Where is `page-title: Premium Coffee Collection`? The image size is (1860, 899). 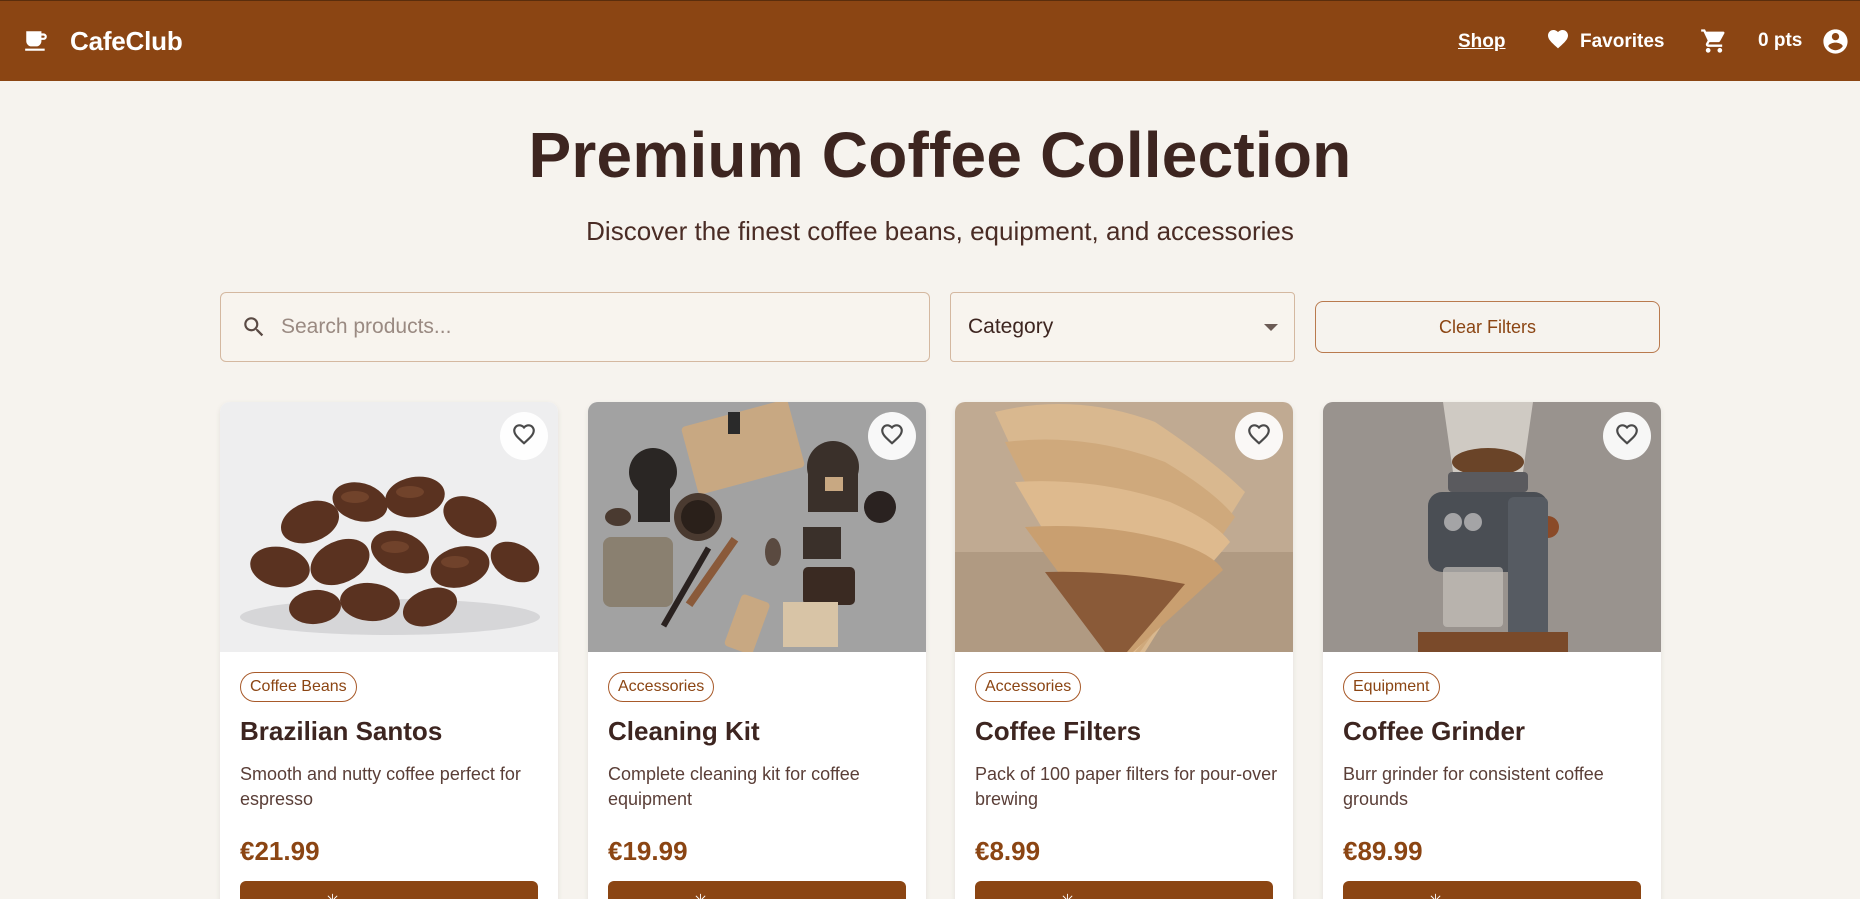
page-title: Premium Coffee Collection is located at coordinates (940, 155).